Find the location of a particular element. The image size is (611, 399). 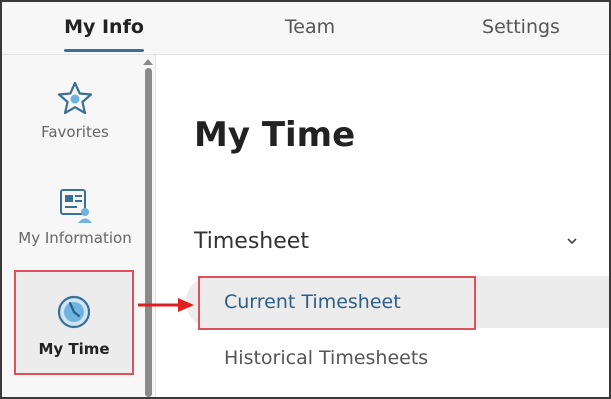

sidebar-item-label: My Information is located at coordinates (75, 238).